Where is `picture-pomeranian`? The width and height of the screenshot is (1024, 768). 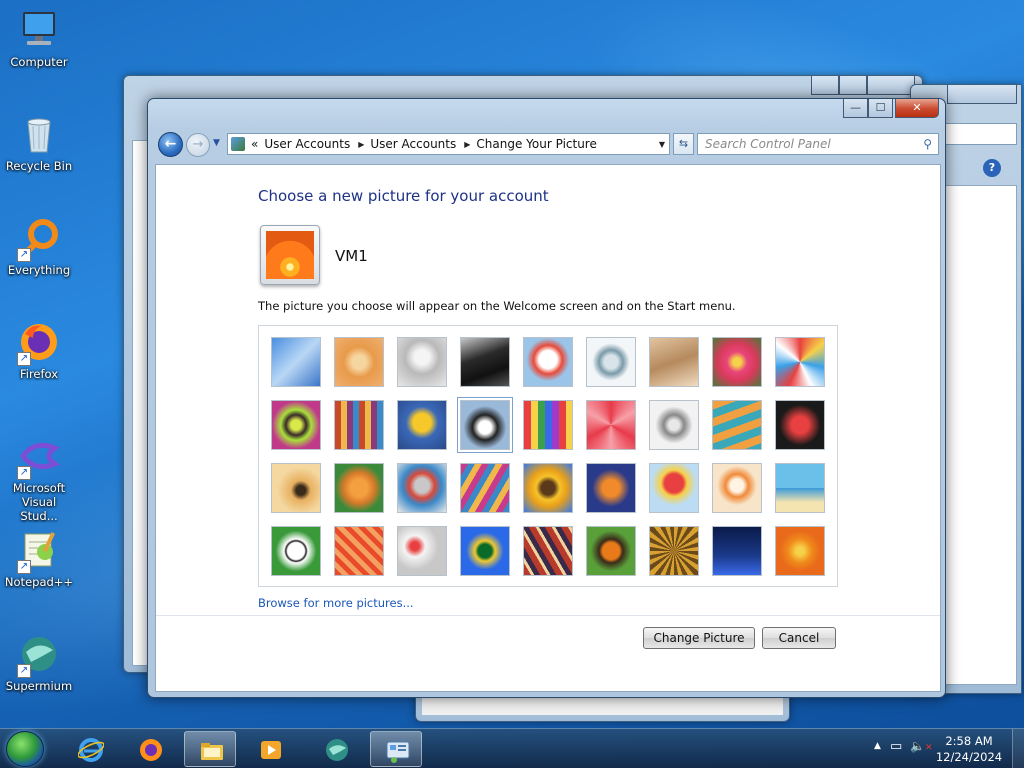
picture-pomeranian is located at coordinates (359, 488).